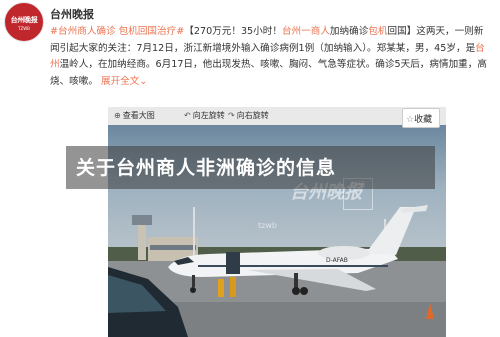  What do you see at coordinates (306, 31) in the screenshot?
I see `headline-link: 台州一商人` at bounding box center [306, 31].